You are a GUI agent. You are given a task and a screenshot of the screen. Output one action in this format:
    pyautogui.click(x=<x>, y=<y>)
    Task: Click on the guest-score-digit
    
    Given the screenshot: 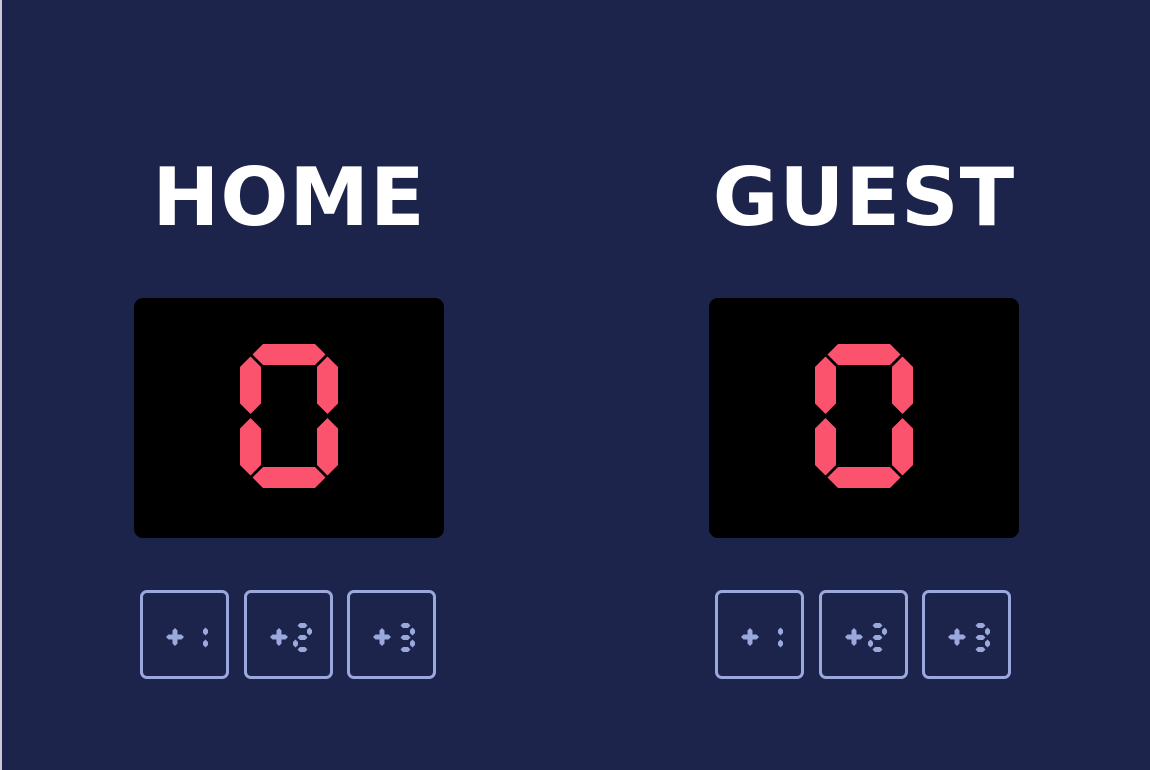 What is the action you would take?
    pyautogui.click(x=864, y=416)
    